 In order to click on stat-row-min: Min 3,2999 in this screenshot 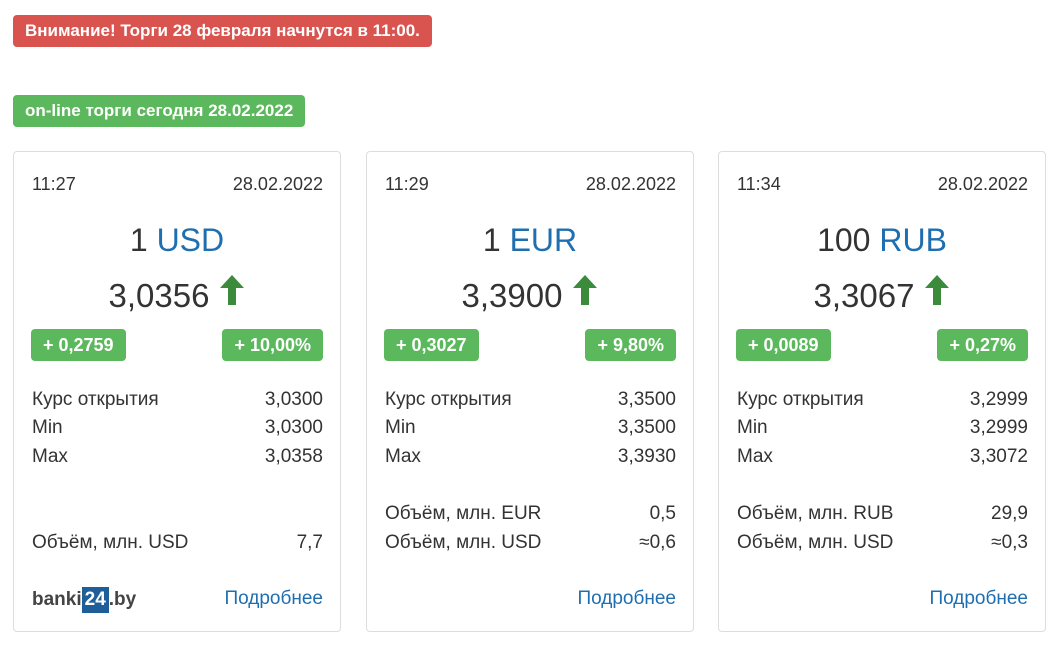, I will do `click(882, 428)`.